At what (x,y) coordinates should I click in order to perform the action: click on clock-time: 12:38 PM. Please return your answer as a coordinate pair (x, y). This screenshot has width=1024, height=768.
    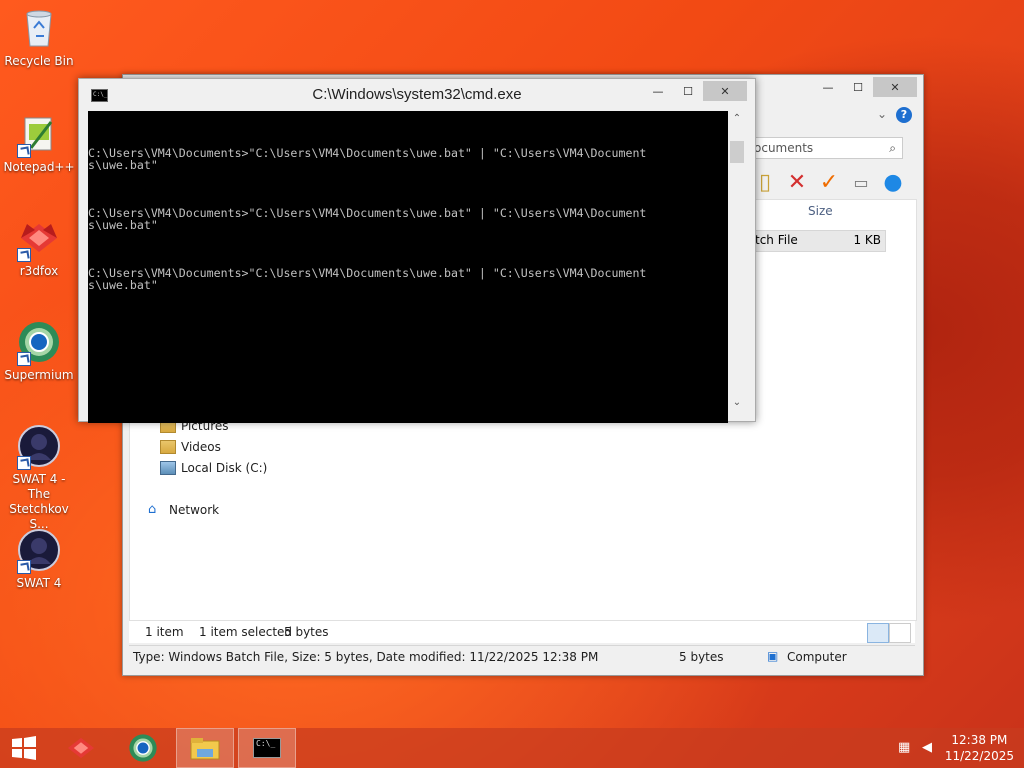
    Looking at the image, I should click on (979, 740).